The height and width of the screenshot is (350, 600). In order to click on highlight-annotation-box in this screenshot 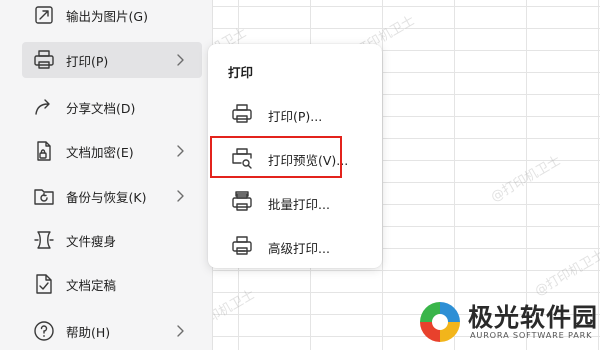, I will do `click(276, 157)`.